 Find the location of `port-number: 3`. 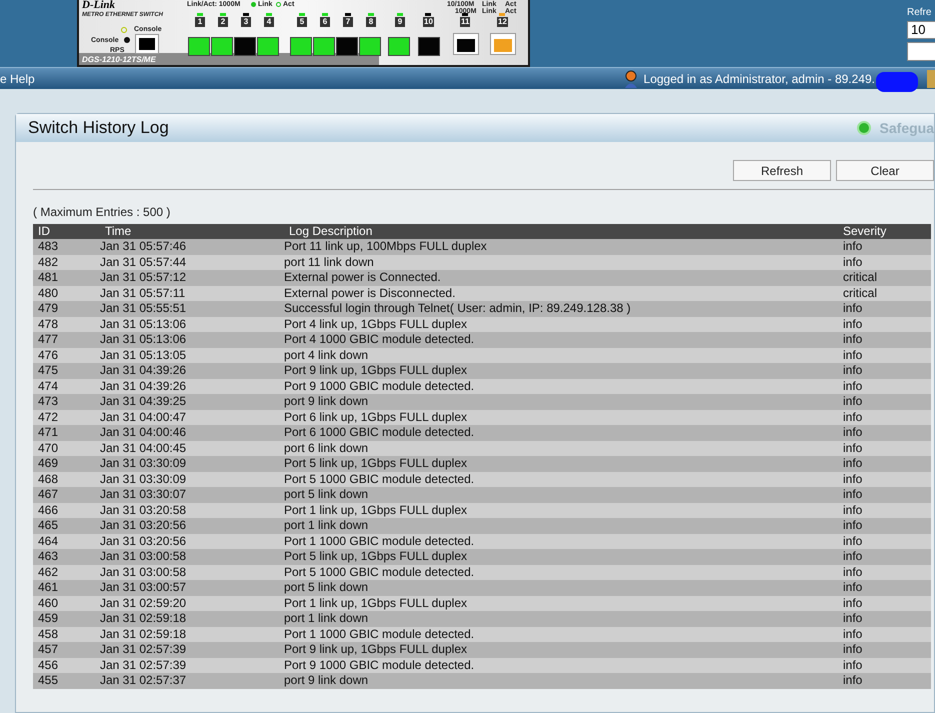

port-number: 3 is located at coordinates (246, 22).